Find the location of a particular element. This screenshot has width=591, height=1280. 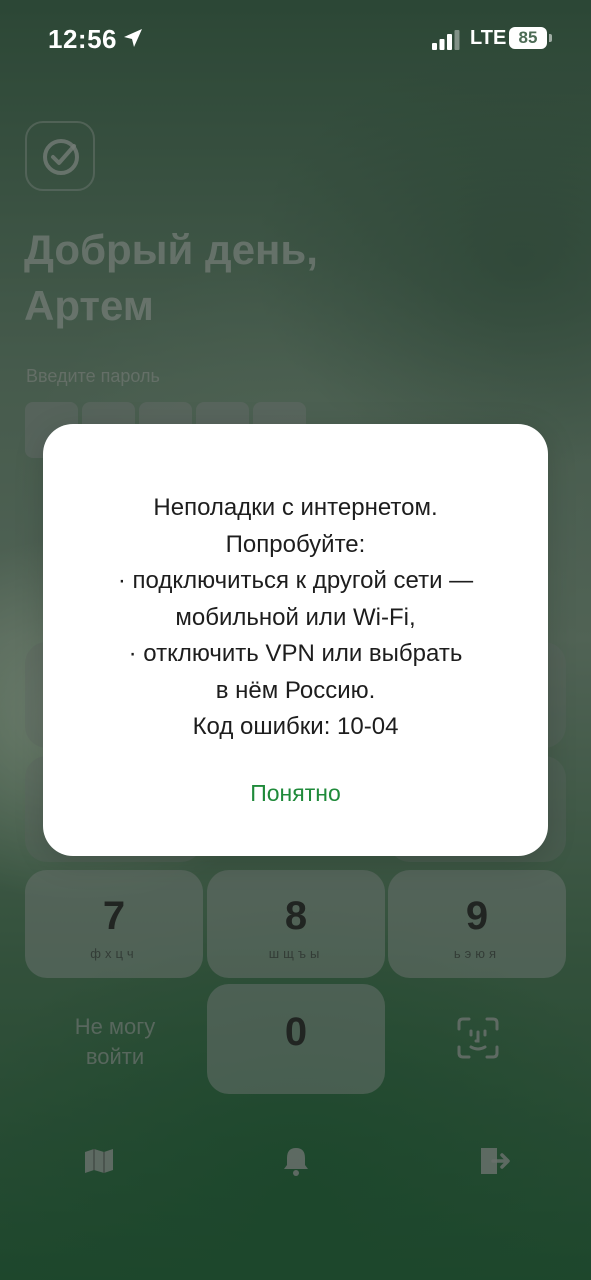

status-bar: 12:56 LTE 85 is located at coordinates (295, 40).